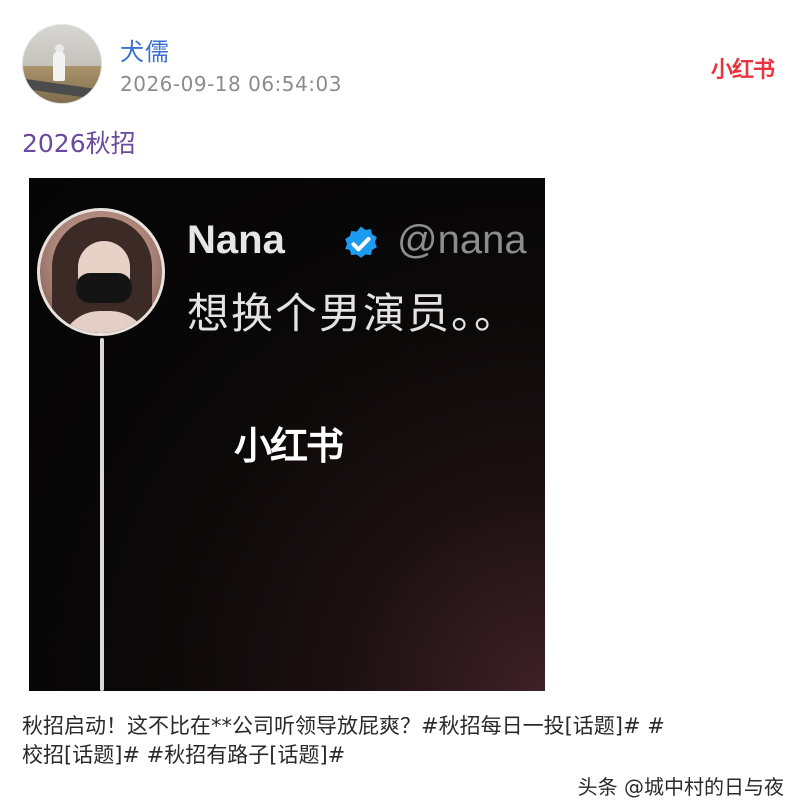 This screenshot has height=812, width=800. I want to click on post-title: 2026秋招, so click(79, 143).